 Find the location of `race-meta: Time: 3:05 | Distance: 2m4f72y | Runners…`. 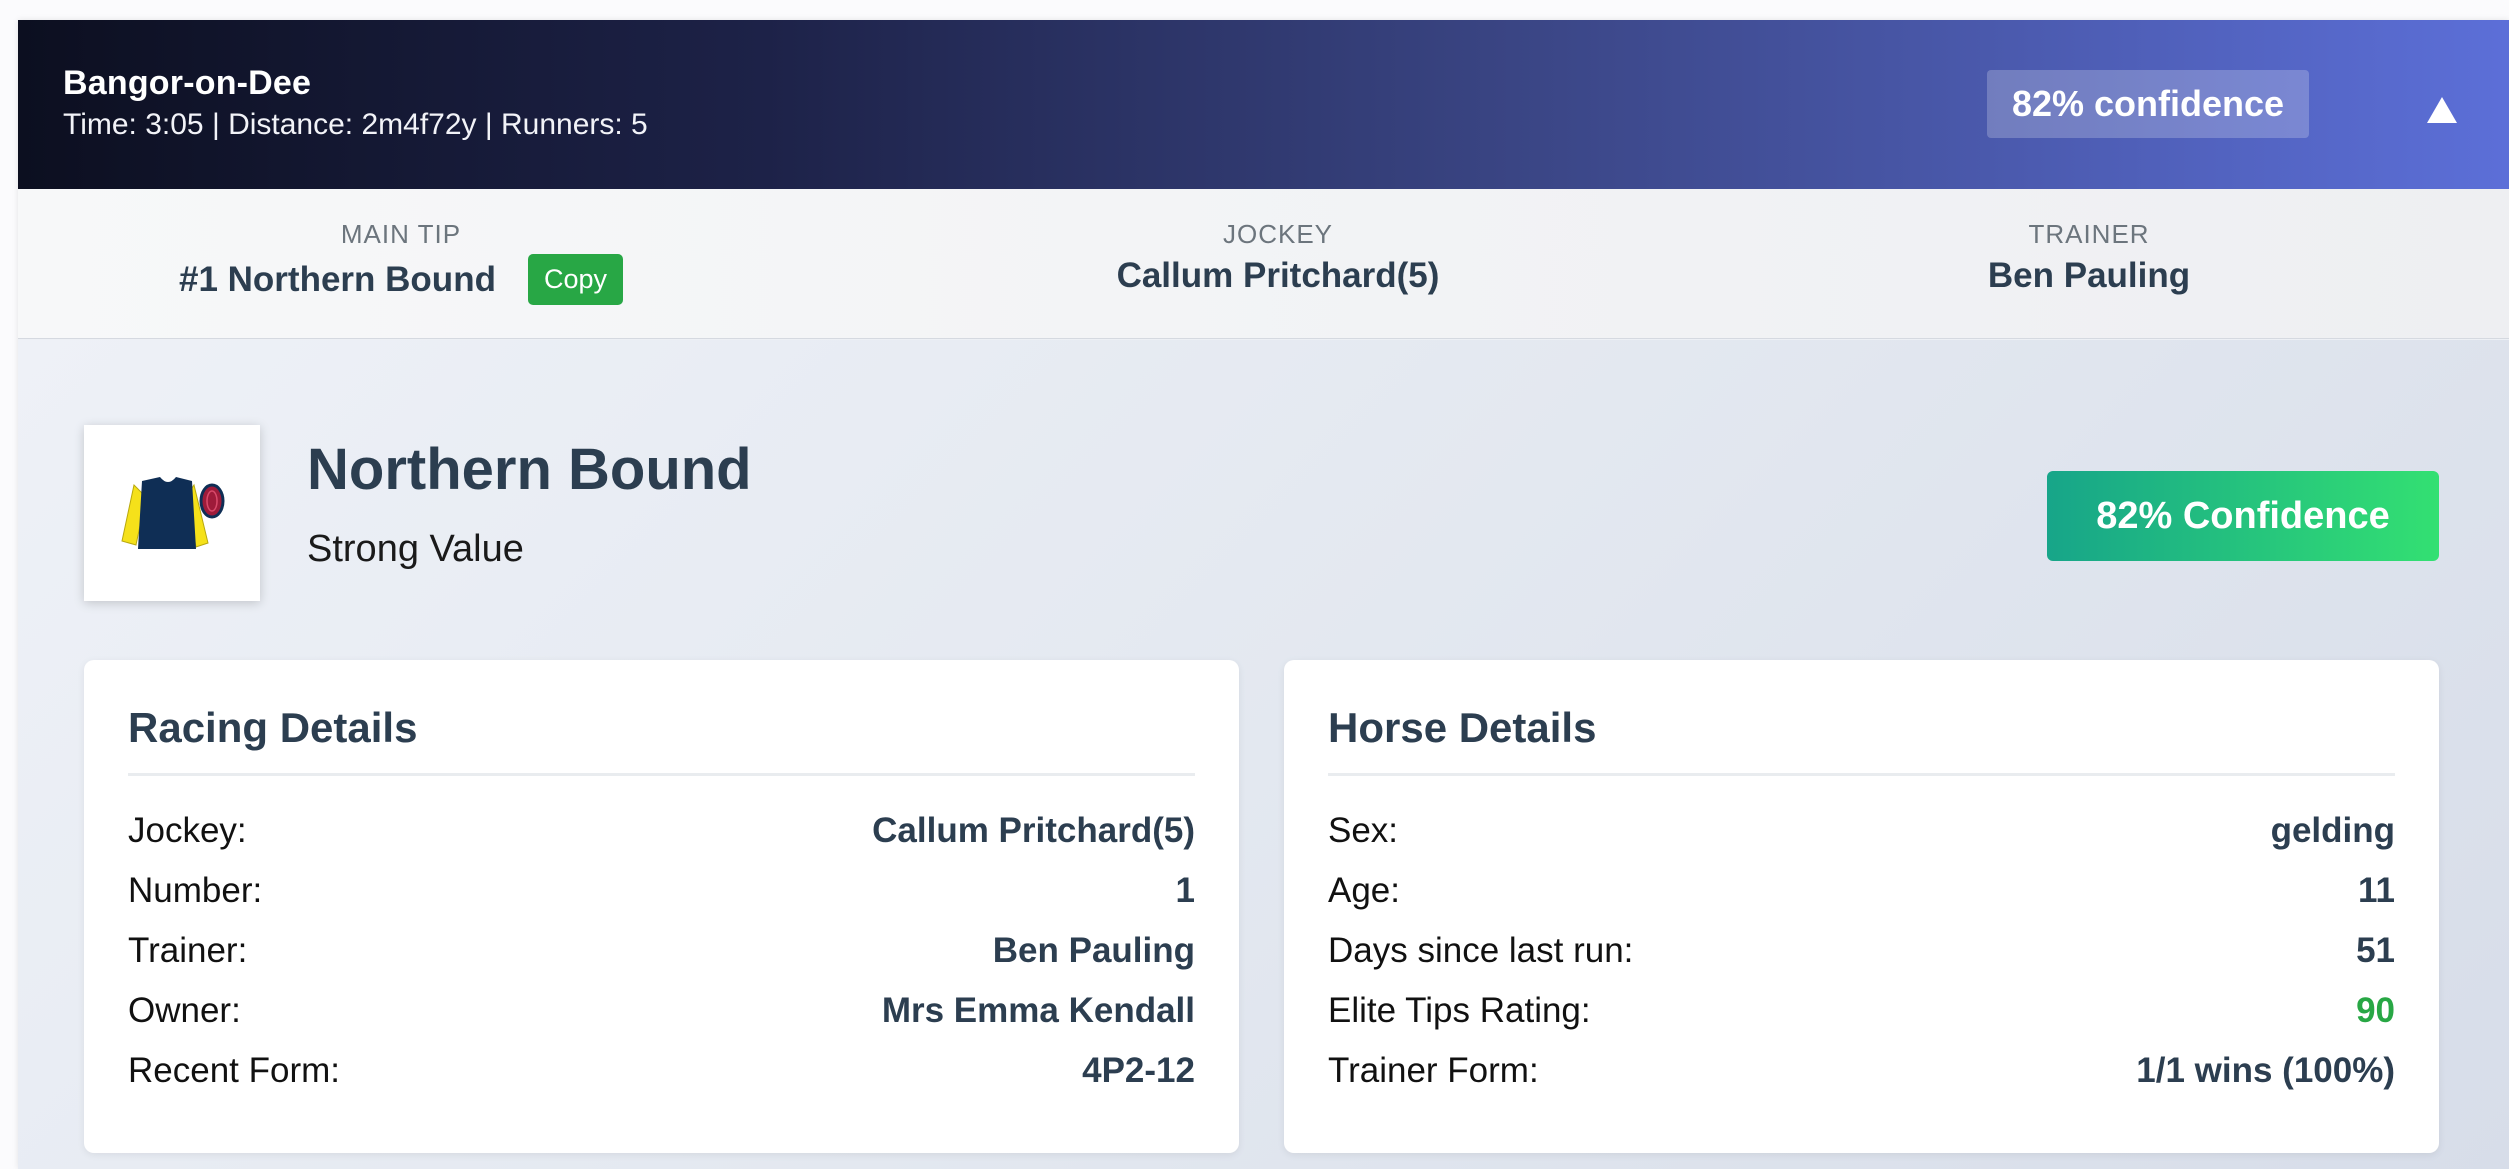

race-meta: Time: 3:05 | Distance: 2m4f72y | Runners… is located at coordinates (355, 124).